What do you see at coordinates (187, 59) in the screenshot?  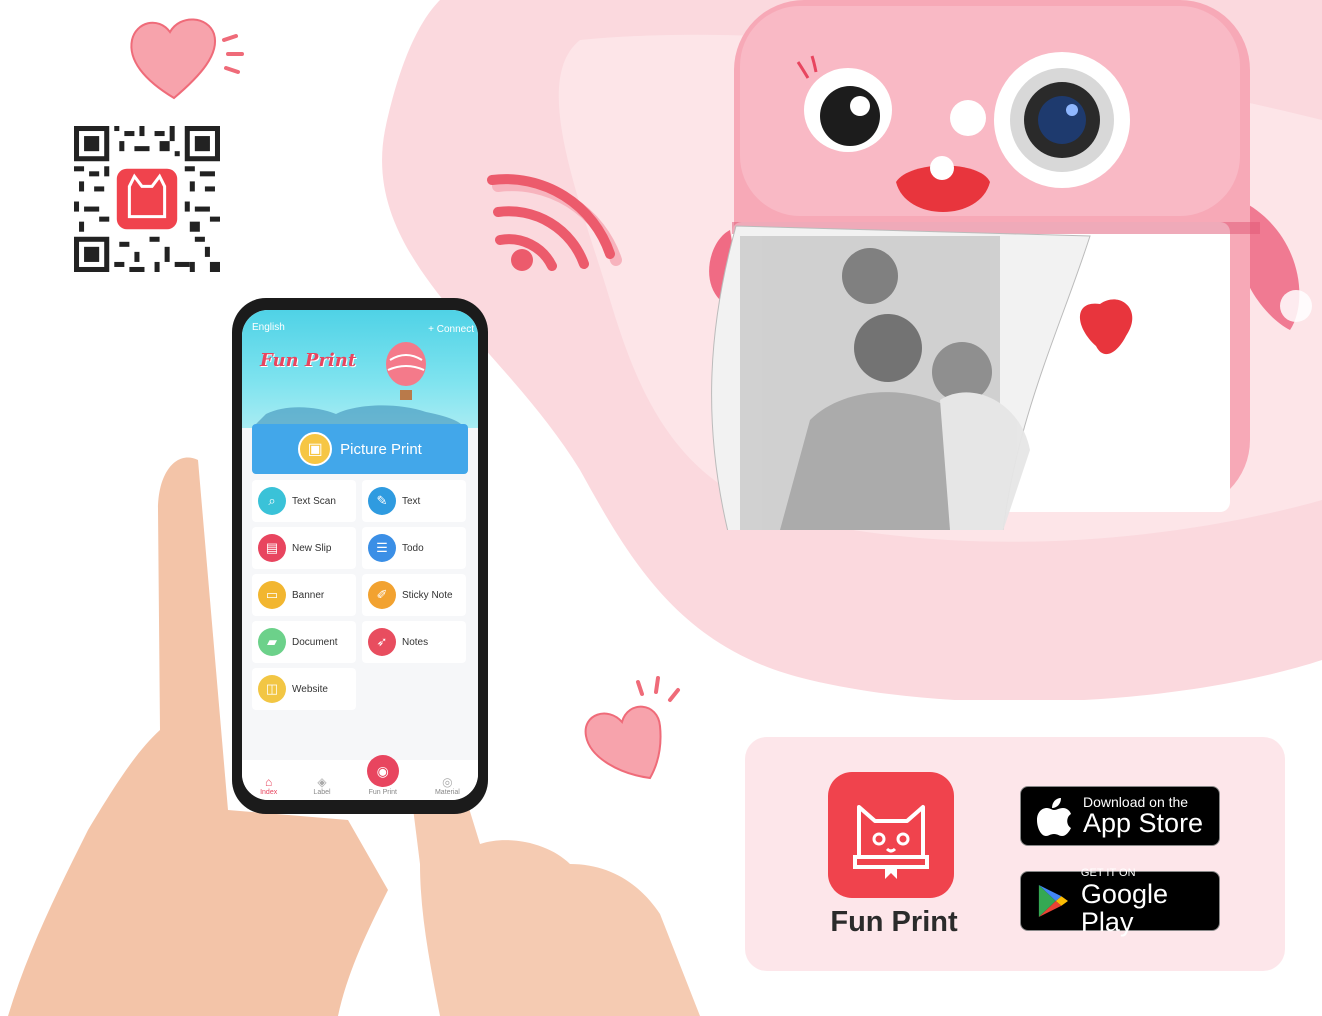 I see `heart-doodle-icon` at bounding box center [187, 59].